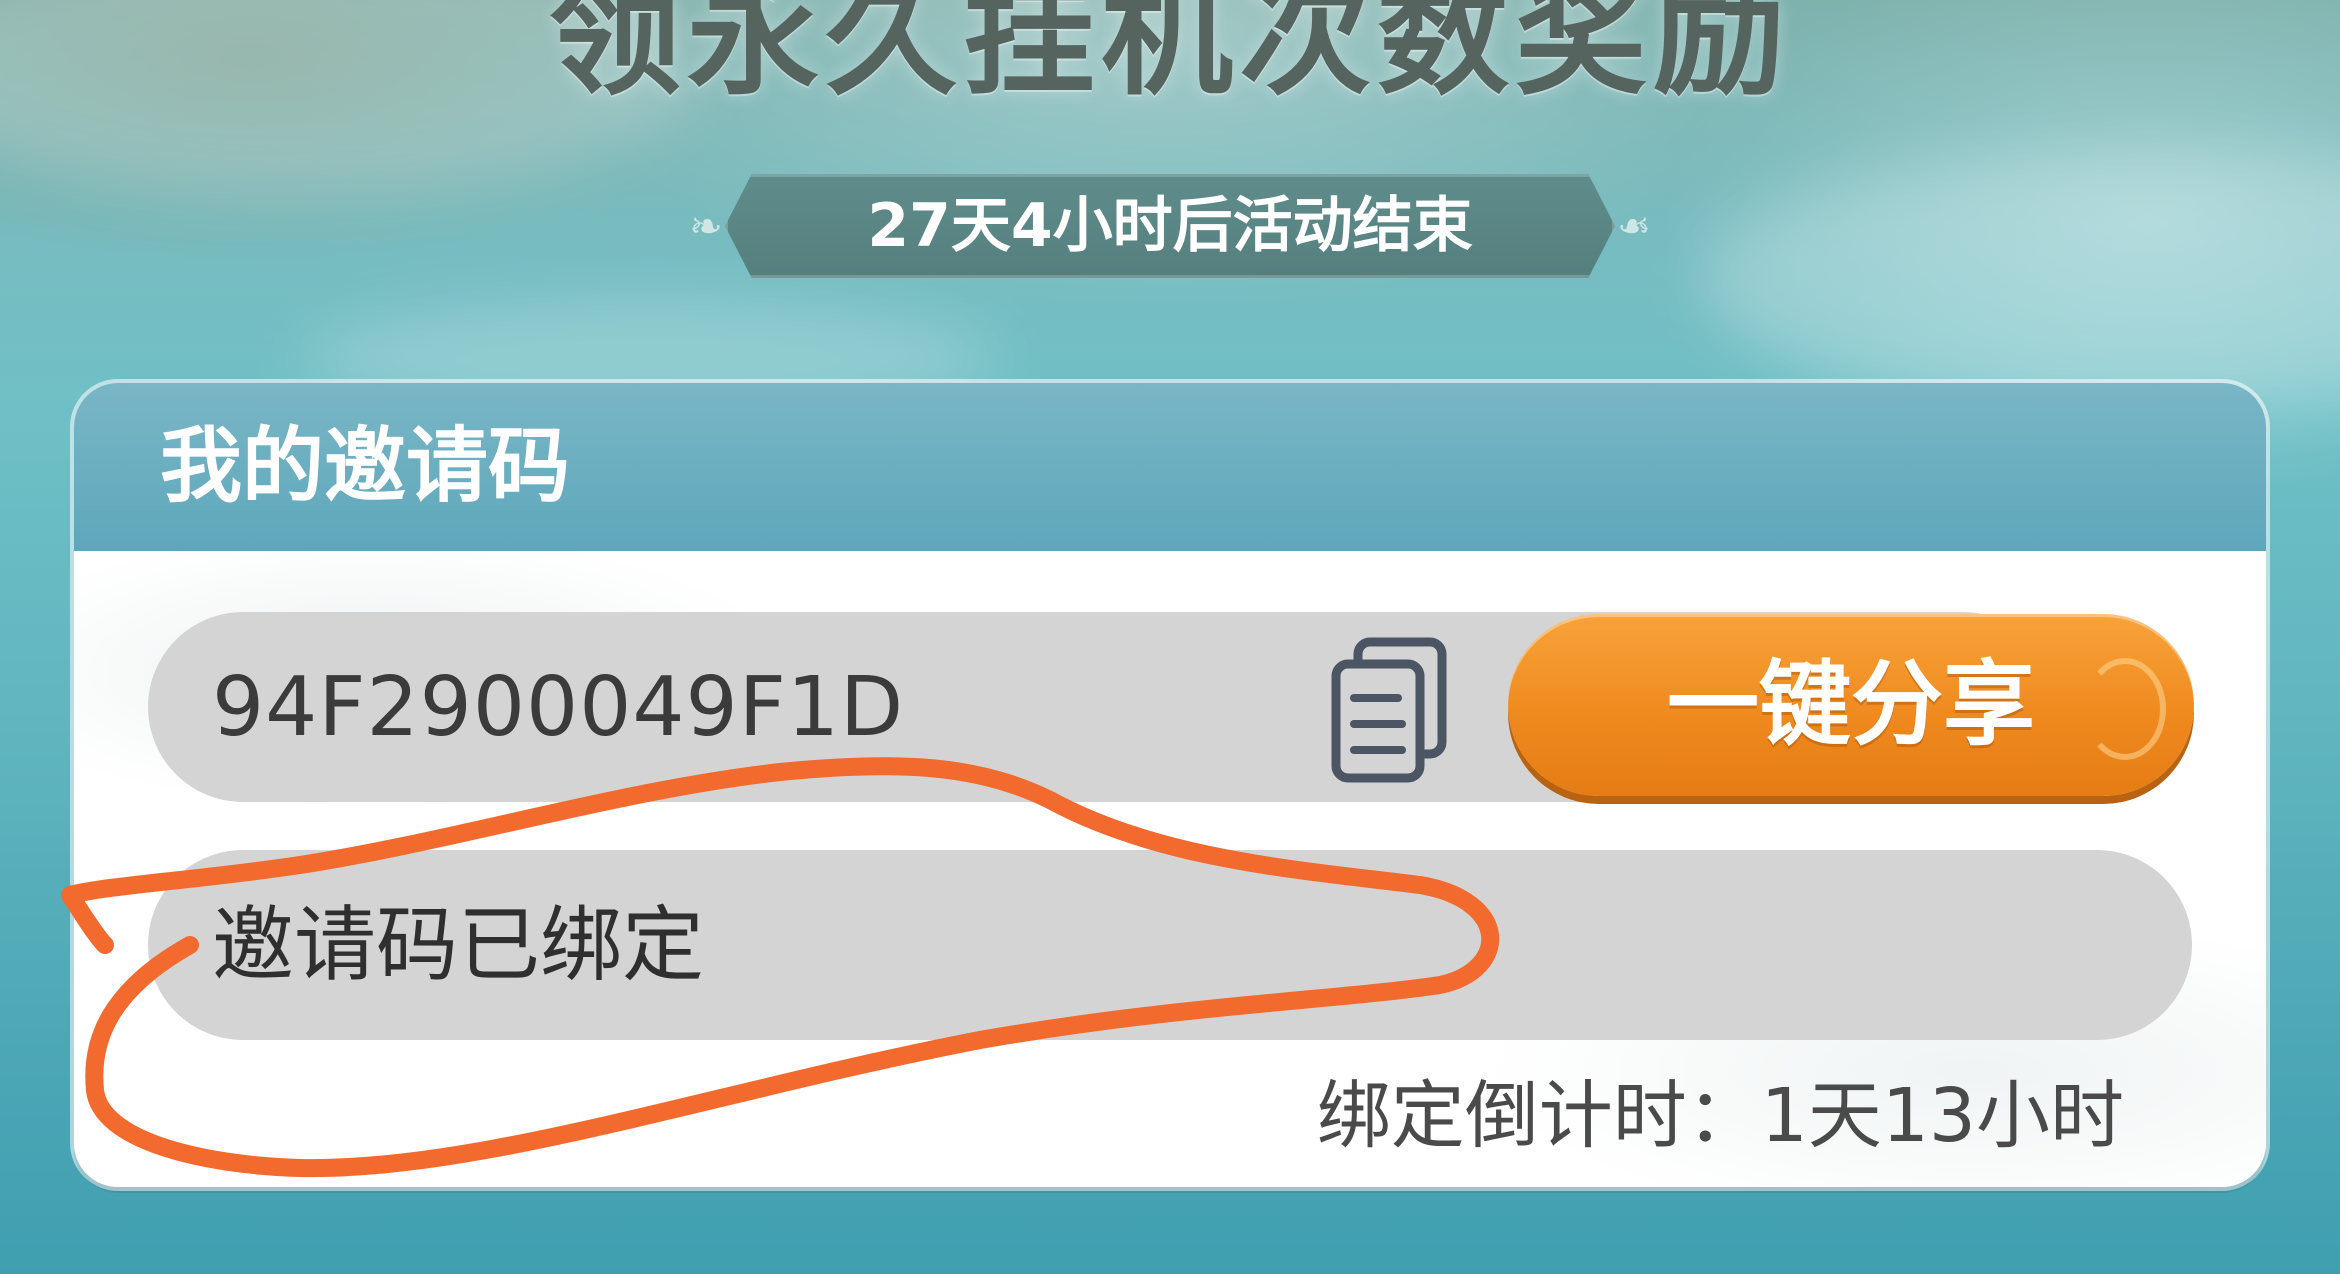  What do you see at coordinates (1720, 1116) in the screenshot?
I see `bind-countdown: 绑定倒计时：1天13小时` at bounding box center [1720, 1116].